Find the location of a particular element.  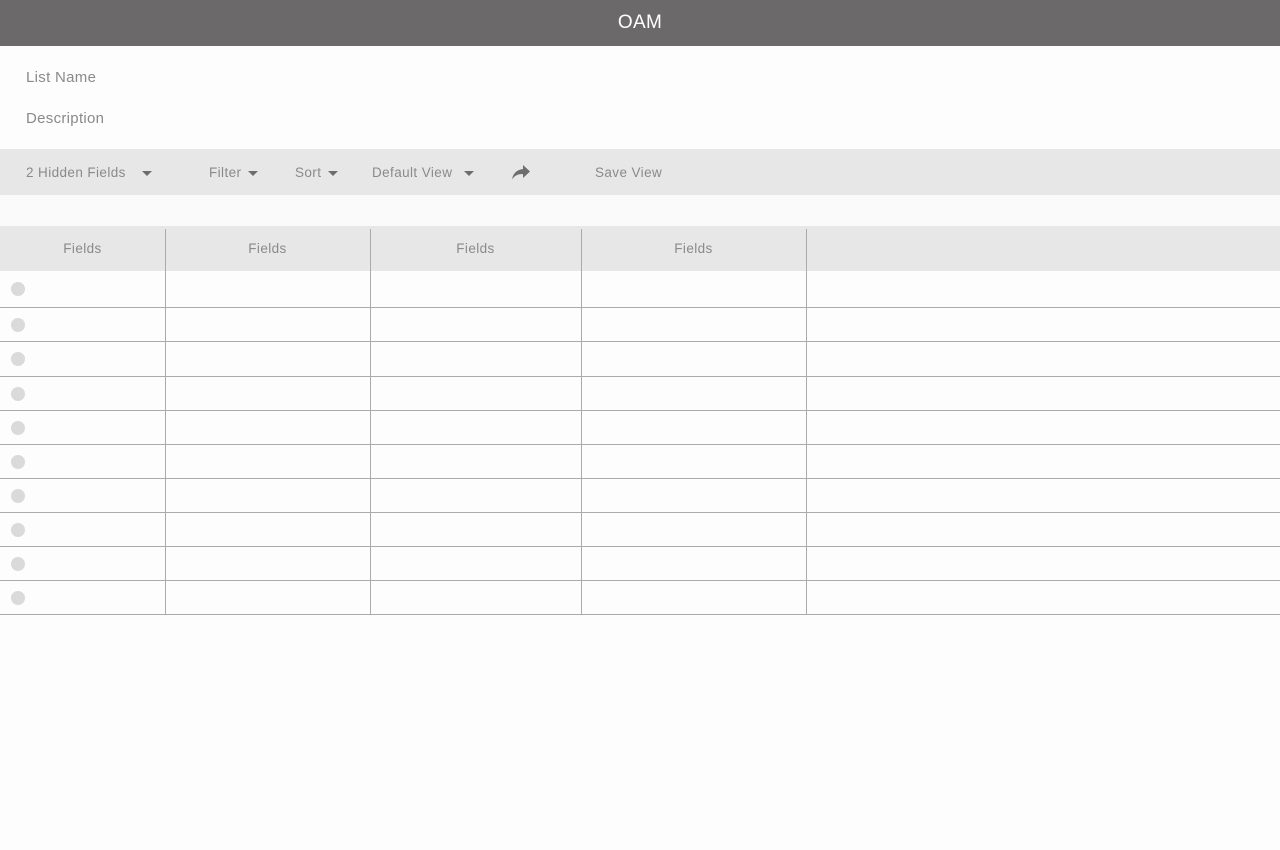

table-header: Fields Fields Fields Fields is located at coordinates (640, 248).